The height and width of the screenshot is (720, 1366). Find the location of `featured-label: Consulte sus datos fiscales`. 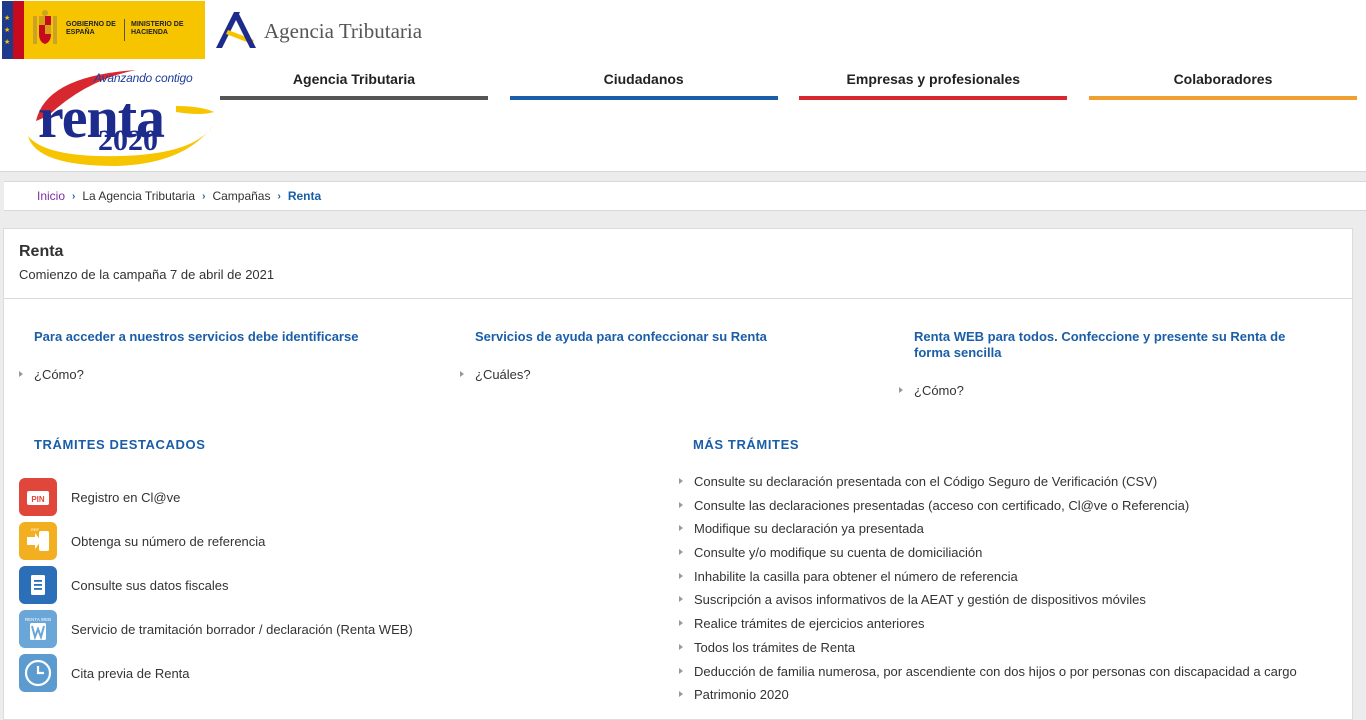

featured-label: Consulte sus datos fiscales is located at coordinates (150, 585).